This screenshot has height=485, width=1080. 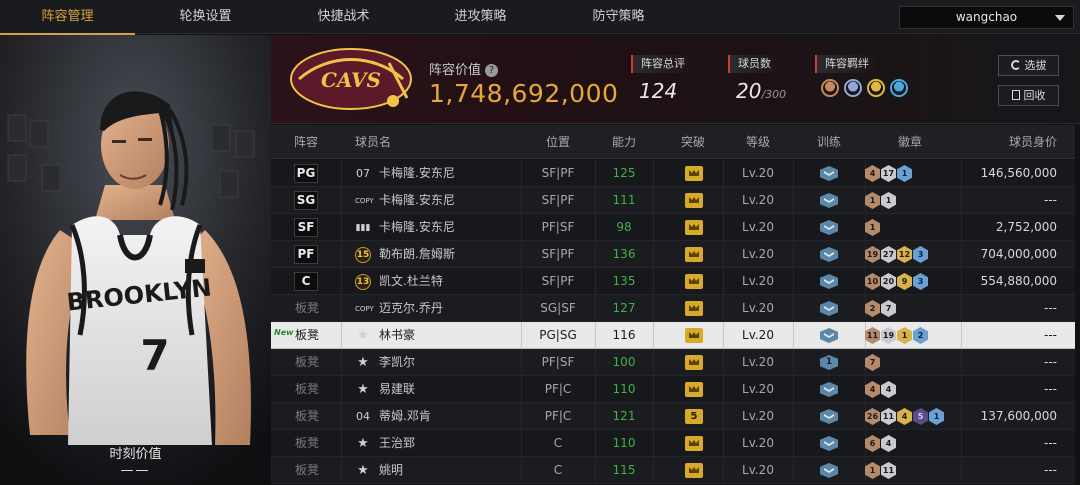 What do you see at coordinates (411, 281) in the screenshot?
I see `player-name: 凯文.杜兰特` at bounding box center [411, 281].